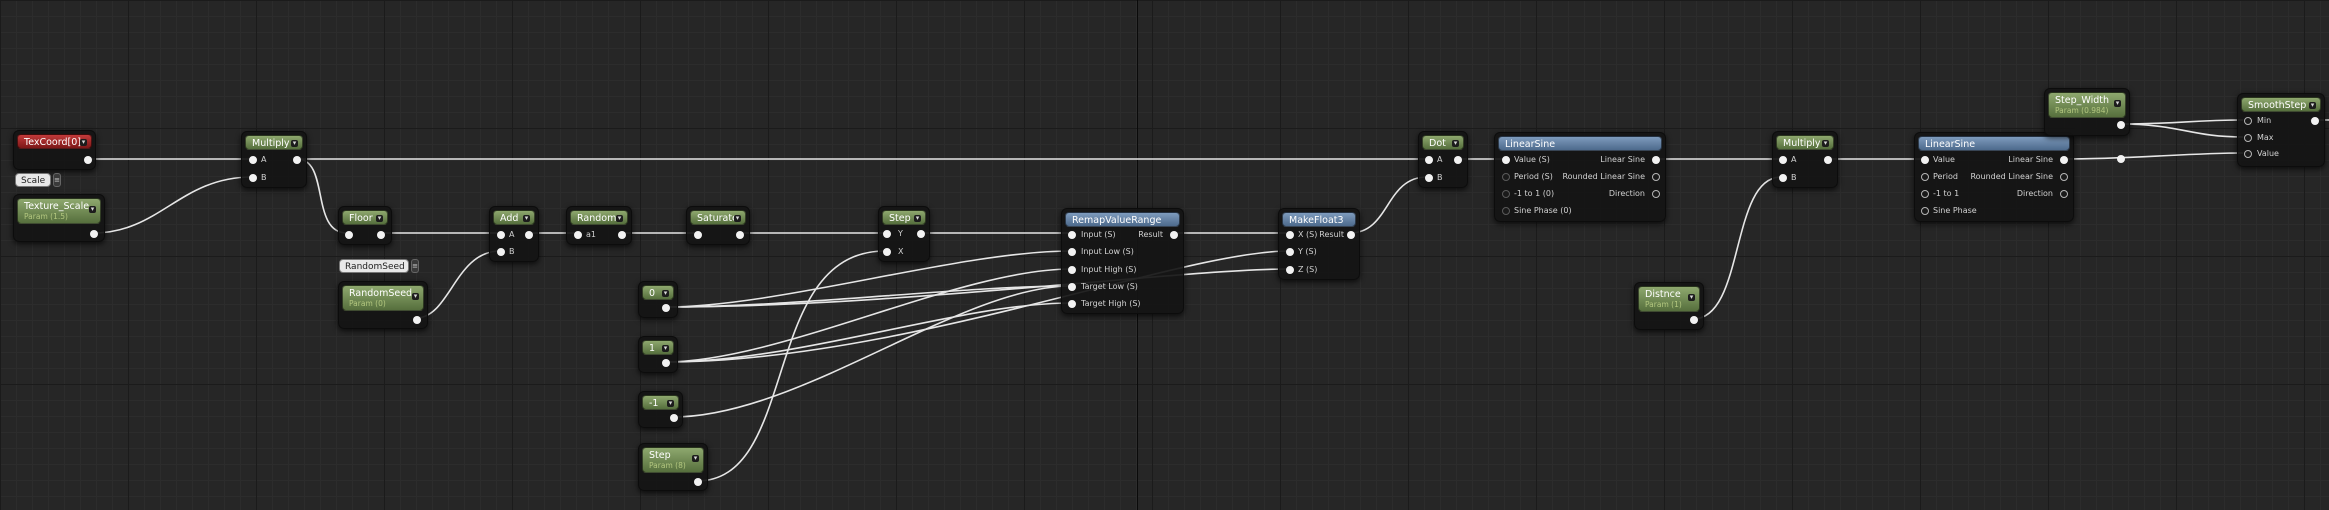  Describe the element at coordinates (658, 354) in the screenshot. I see `constant-1-node: 1 ▾` at that location.